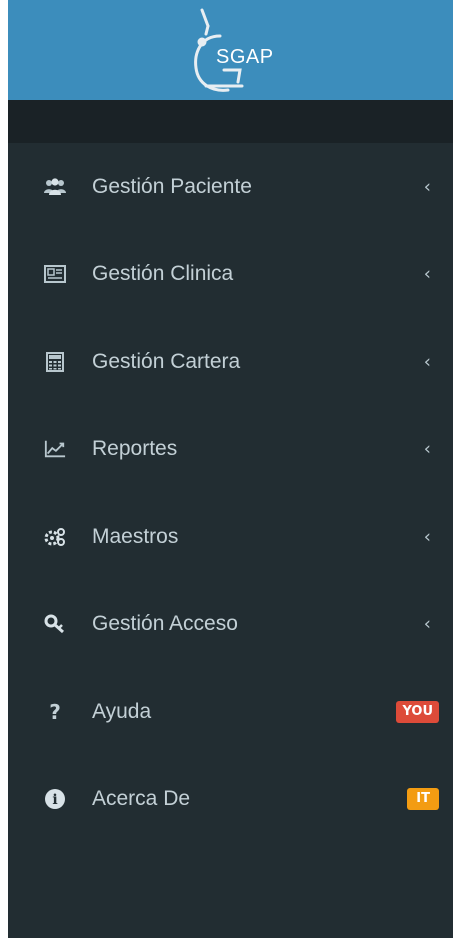 This screenshot has height=938, width=460. I want to click on app-logo: SGAP, so click(235, 52).